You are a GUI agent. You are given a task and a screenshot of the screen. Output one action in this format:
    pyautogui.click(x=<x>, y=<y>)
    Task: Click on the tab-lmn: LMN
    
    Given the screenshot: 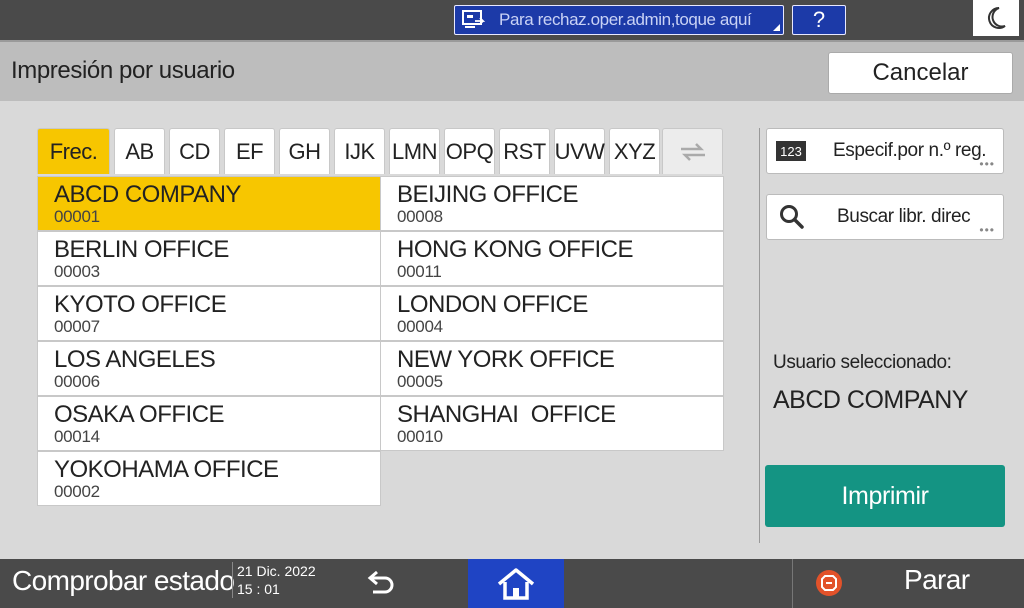 What is the action you would take?
    pyautogui.click(x=414, y=151)
    